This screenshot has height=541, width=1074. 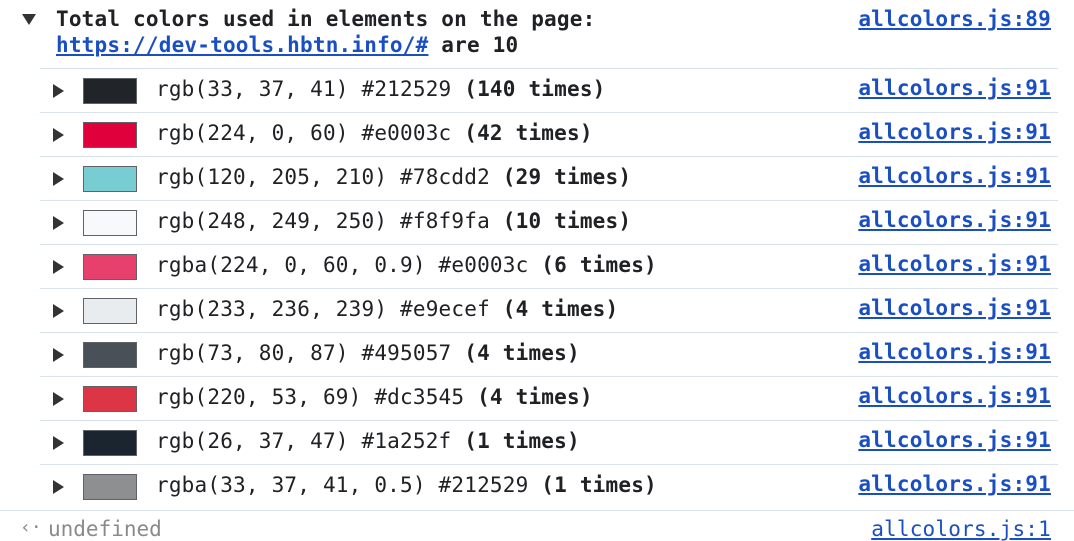 I want to click on color-text: rgb(233, 236, 239) #e9ecef (4 times), so click(x=387, y=309).